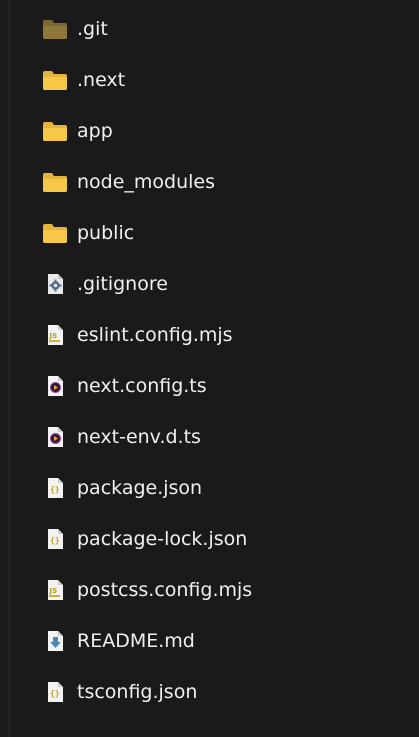 The height and width of the screenshot is (737, 419). I want to click on file-name: .gitignore, so click(122, 284).